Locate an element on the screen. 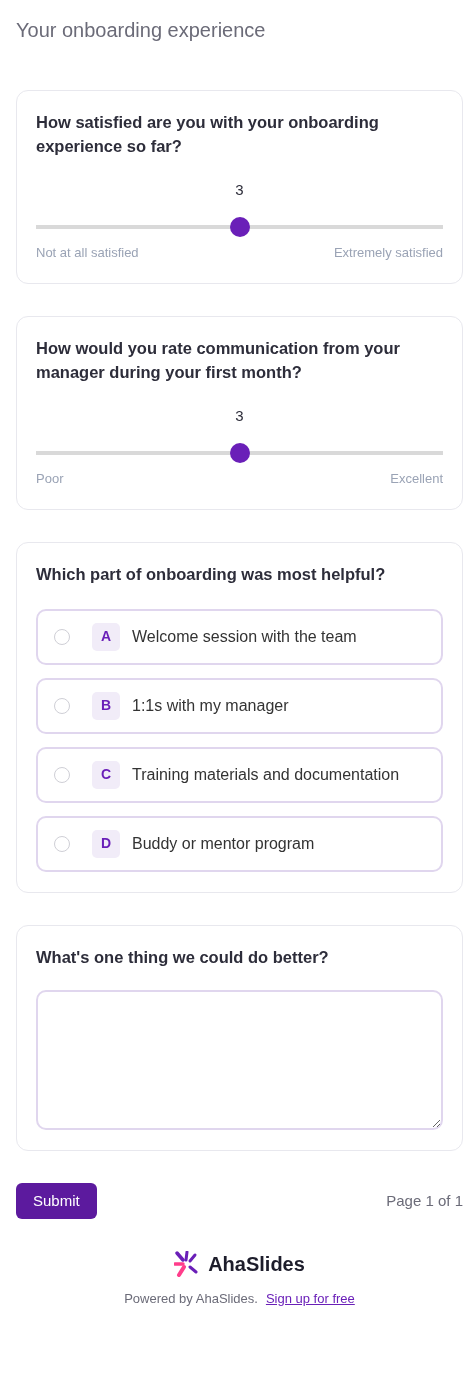 This screenshot has width=473, height=1399. scale-min-label: Poor is located at coordinates (50, 479).